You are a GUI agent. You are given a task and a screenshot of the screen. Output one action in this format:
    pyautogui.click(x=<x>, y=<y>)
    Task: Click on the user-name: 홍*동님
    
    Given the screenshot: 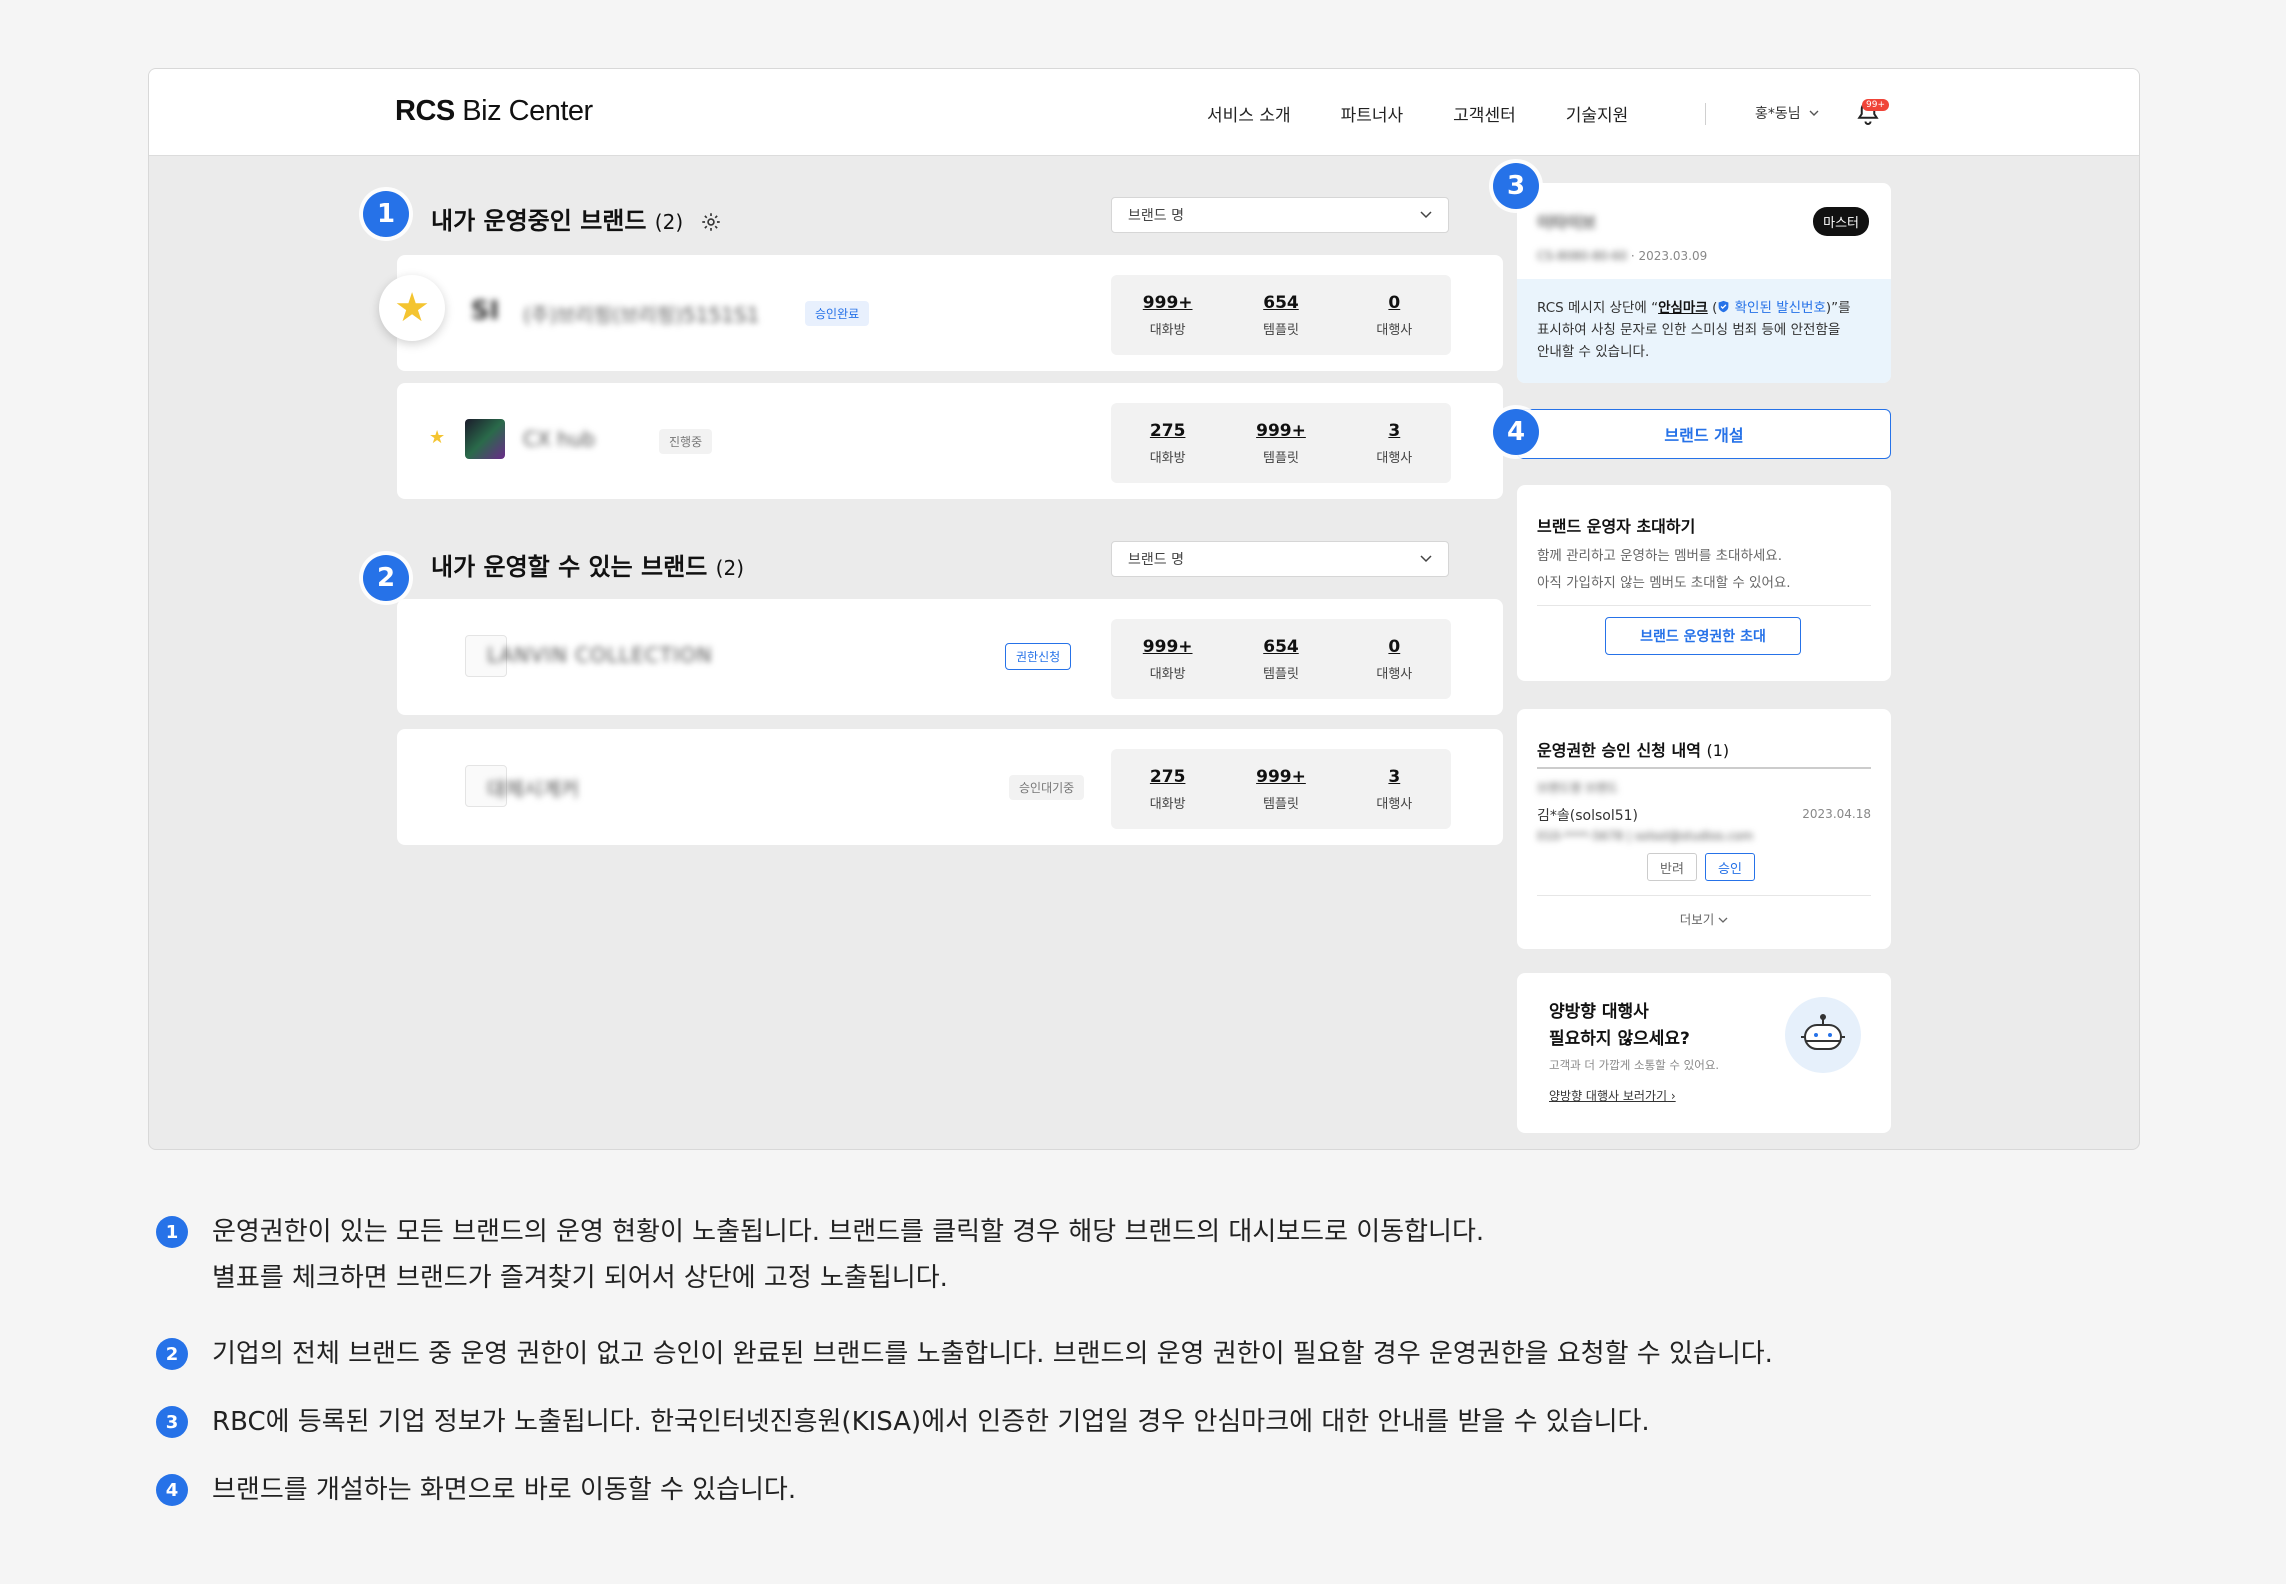 What is the action you would take?
    pyautogui.click(x=1778, y=114)
    